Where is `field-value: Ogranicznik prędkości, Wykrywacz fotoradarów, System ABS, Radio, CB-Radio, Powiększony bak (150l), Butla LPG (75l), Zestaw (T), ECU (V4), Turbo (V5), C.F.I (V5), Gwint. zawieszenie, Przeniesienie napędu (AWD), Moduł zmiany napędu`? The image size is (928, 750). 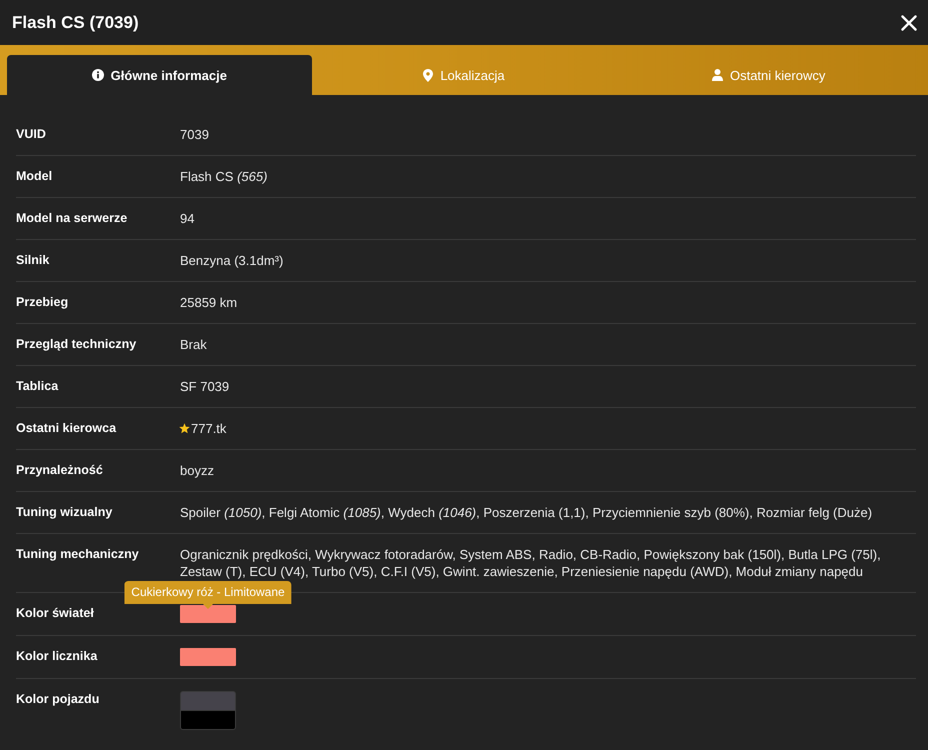
field-value: Ogranicznik prędkości, Wykrywacz fotoradarów, System ABS, Radio, CB-Radio, Powiększony bak (150l), Butla LPG (75l), Zestaw (T), ECU (V4), Turbo (V5), C.F.I (V5), Gwint. zawieszenie, Przeniesienie napędu (AWD), Moduł zmiany napędu is located at coordinates (531, 563).